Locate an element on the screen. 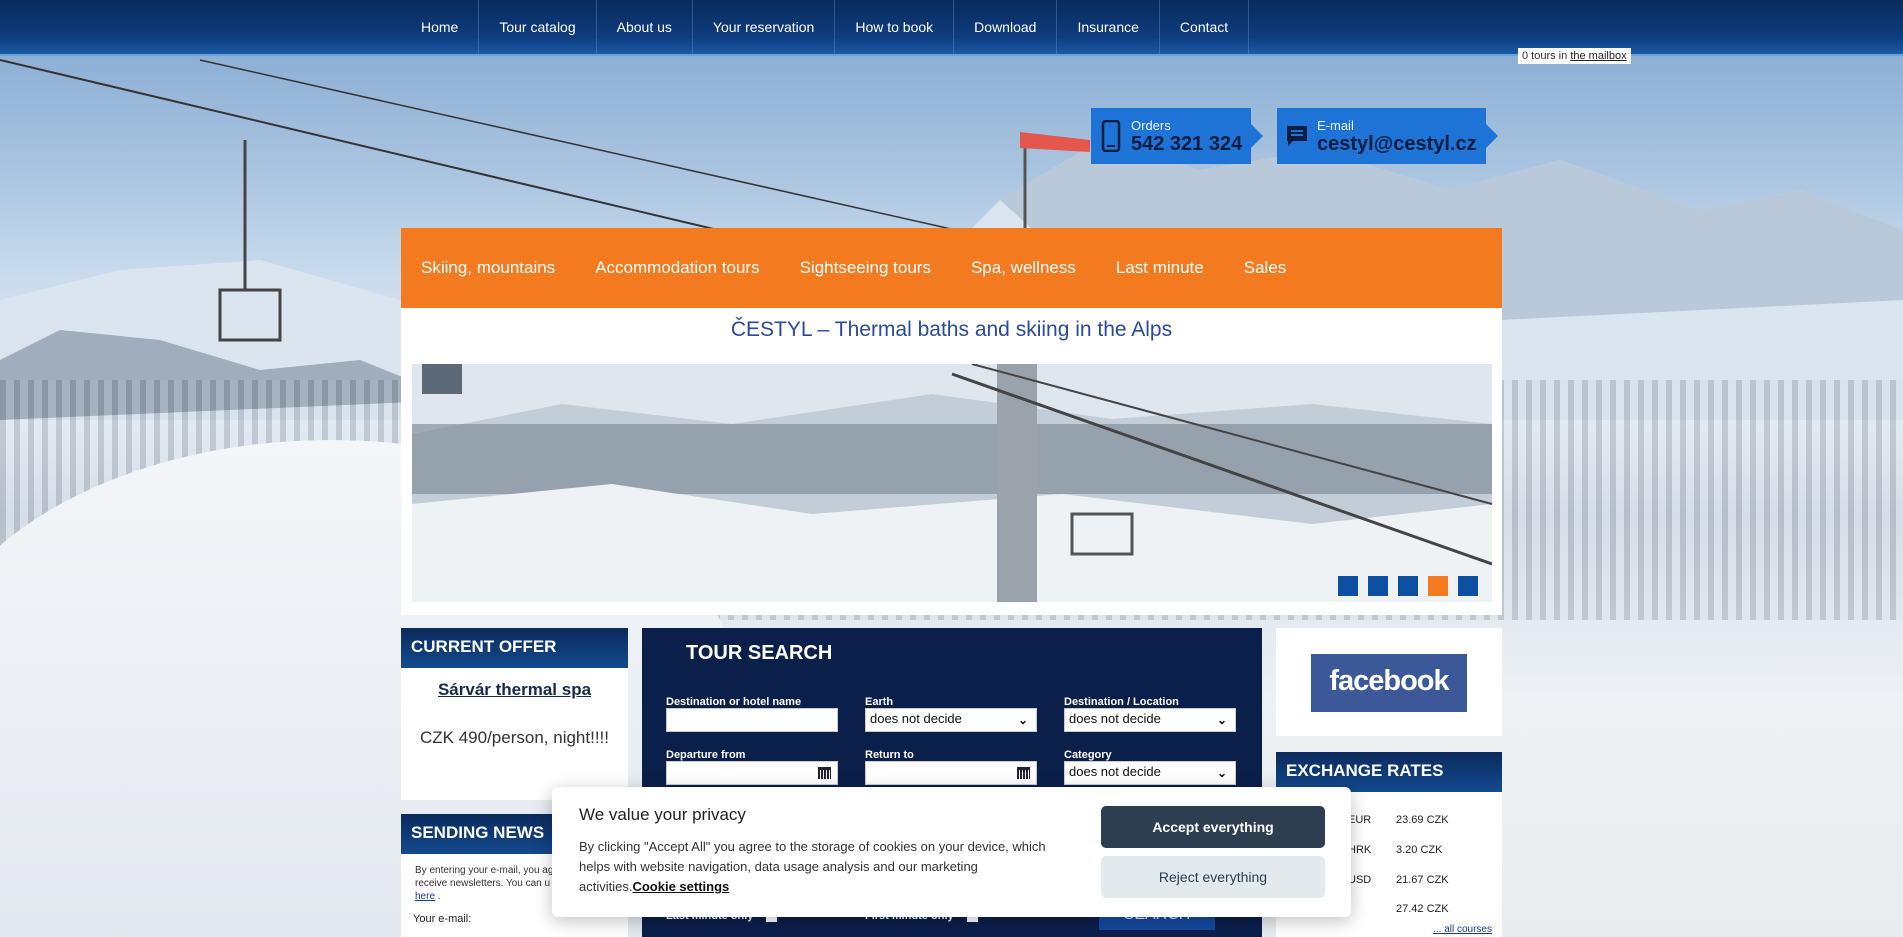 This screenshot has height=937, width=1903. newsletter-text-1: By entering your e-mail, you ag is located at coordinates (484, 870).